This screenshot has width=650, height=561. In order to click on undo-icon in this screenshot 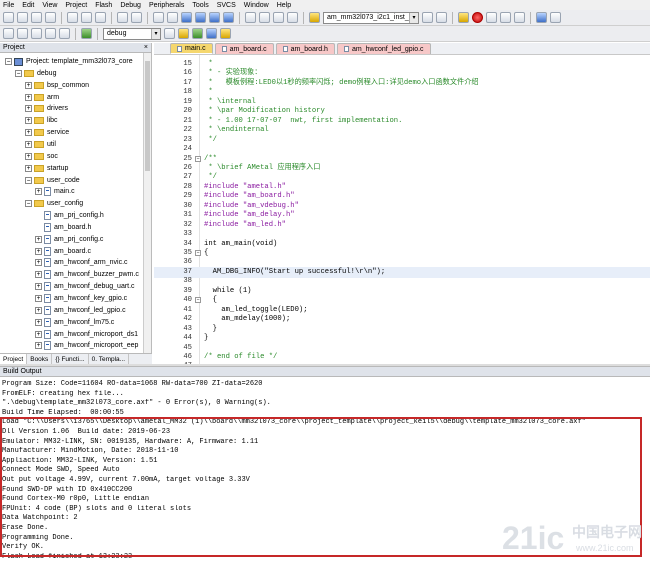, I will do `click(122, 17)`.